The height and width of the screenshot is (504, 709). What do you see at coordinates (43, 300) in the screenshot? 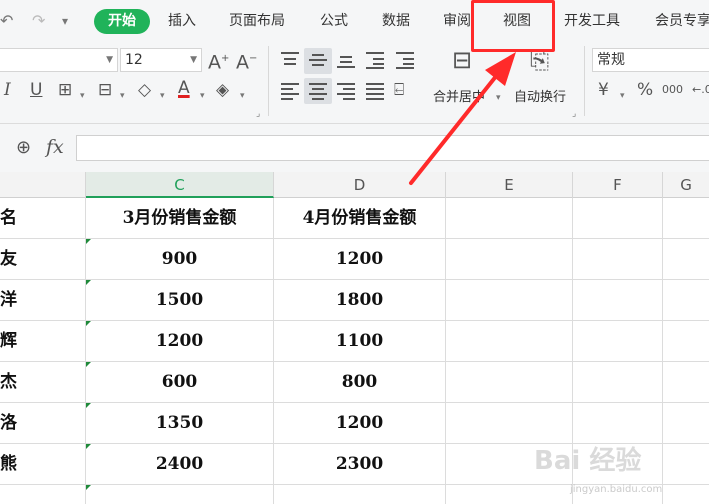
I see `name-cell: 洋` at bounding box center [43, 300].